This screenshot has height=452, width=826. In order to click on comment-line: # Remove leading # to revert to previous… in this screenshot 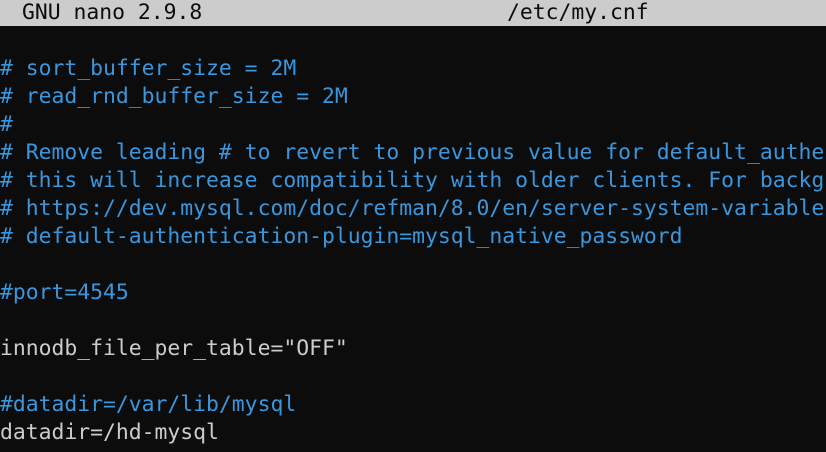, I will do `click(413, 153)`.